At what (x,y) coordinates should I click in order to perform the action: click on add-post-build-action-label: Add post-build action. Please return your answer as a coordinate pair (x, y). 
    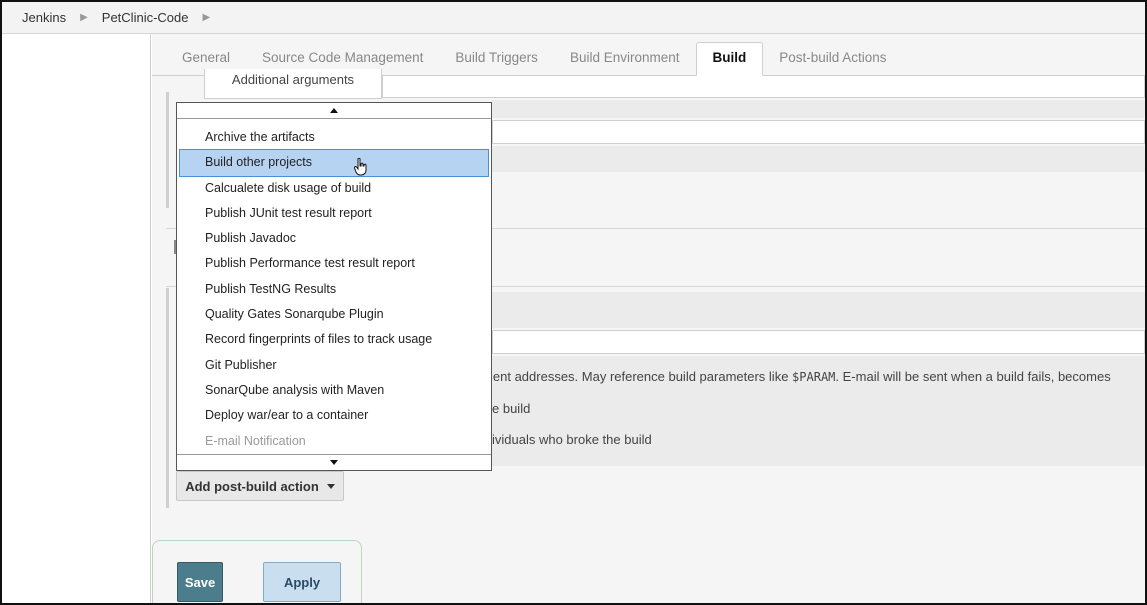
    Looking at the image, I should click on (252, 486).